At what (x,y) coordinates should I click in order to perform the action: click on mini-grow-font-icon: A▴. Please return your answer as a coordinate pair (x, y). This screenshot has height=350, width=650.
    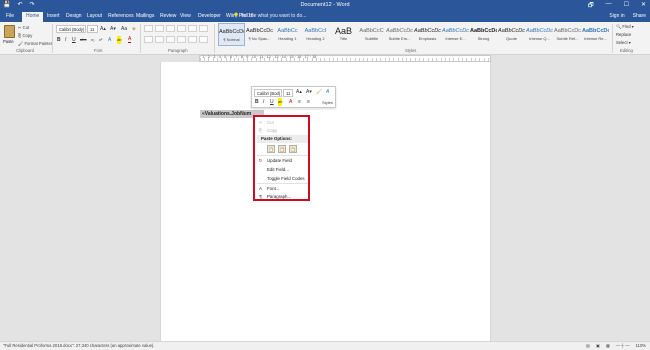
    Looking at the image, I should click on (299, 92).